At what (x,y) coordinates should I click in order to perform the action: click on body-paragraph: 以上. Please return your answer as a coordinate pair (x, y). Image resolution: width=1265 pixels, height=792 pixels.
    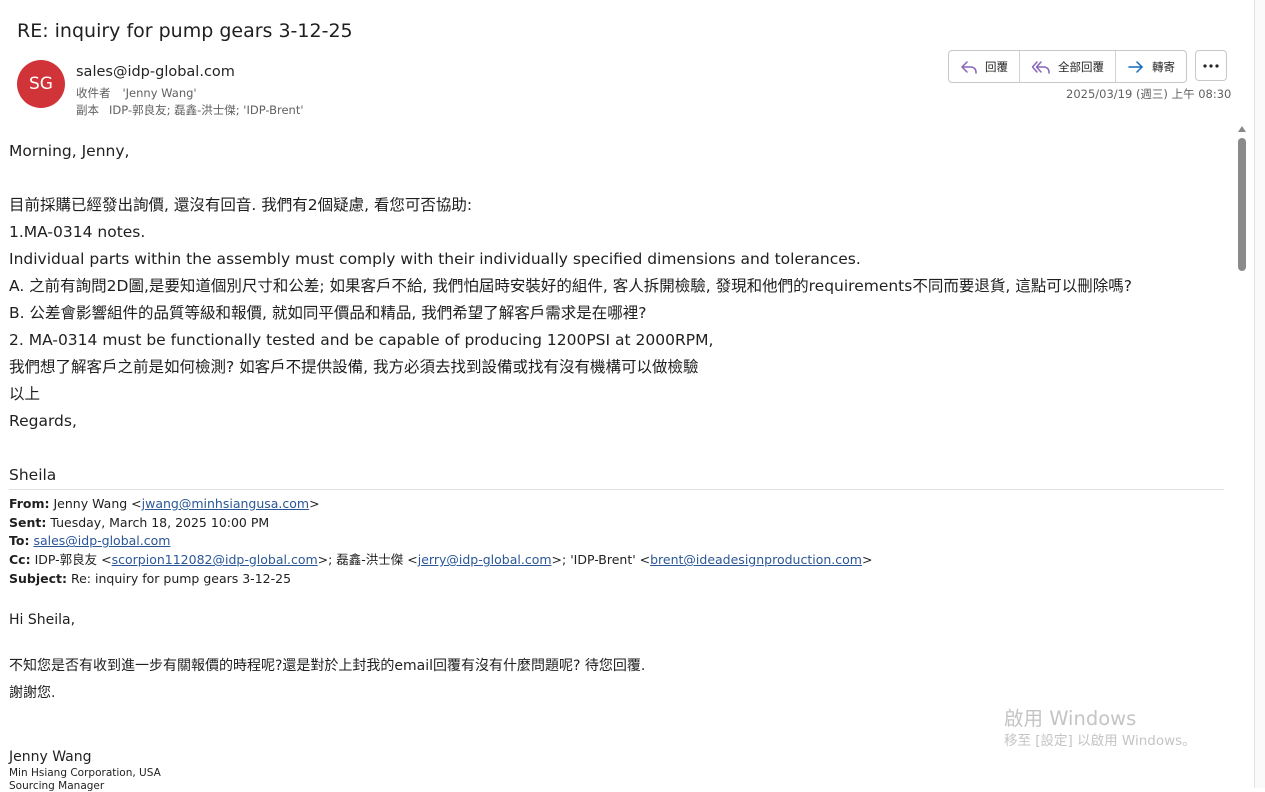
    Looking at the image, I should click on (25, 394).